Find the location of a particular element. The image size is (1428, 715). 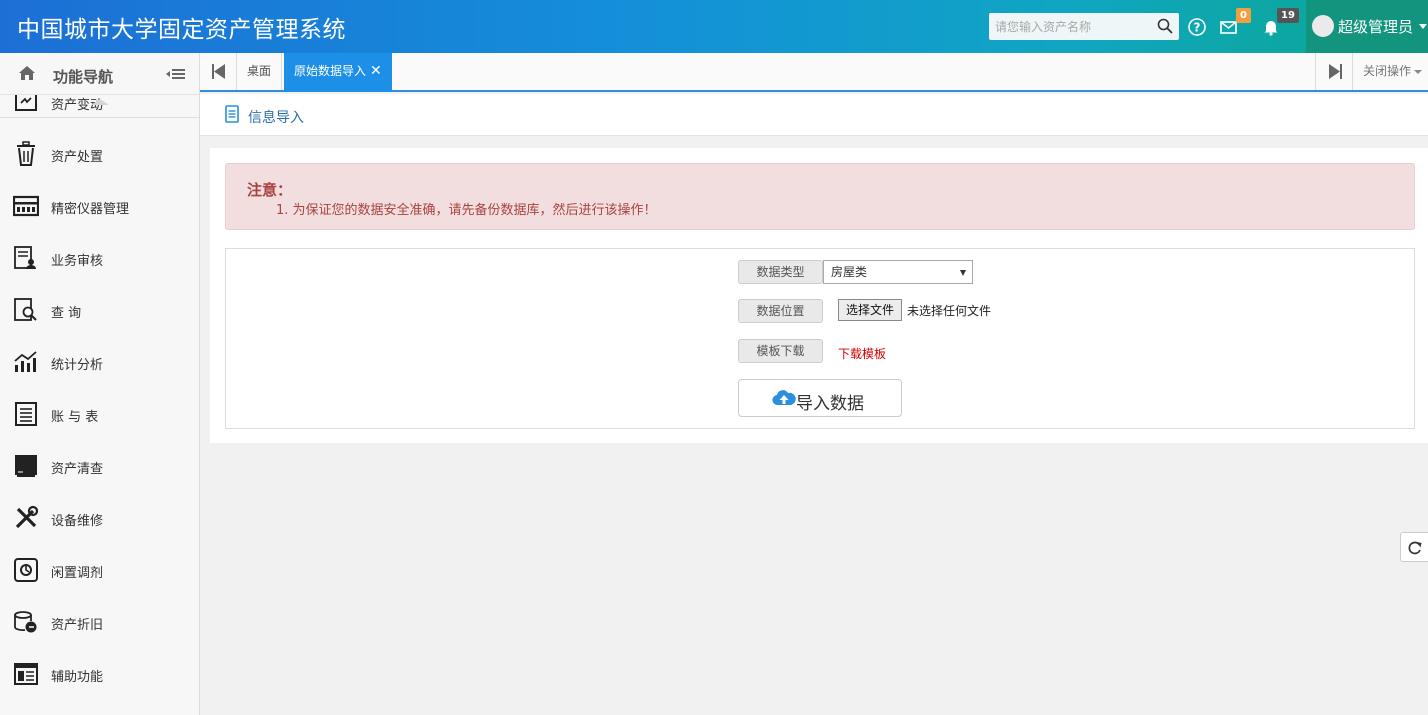

tabs-bar: 桌面 原始数据导入 ✕ 关闭操作 is located at coordinates (814, 72).